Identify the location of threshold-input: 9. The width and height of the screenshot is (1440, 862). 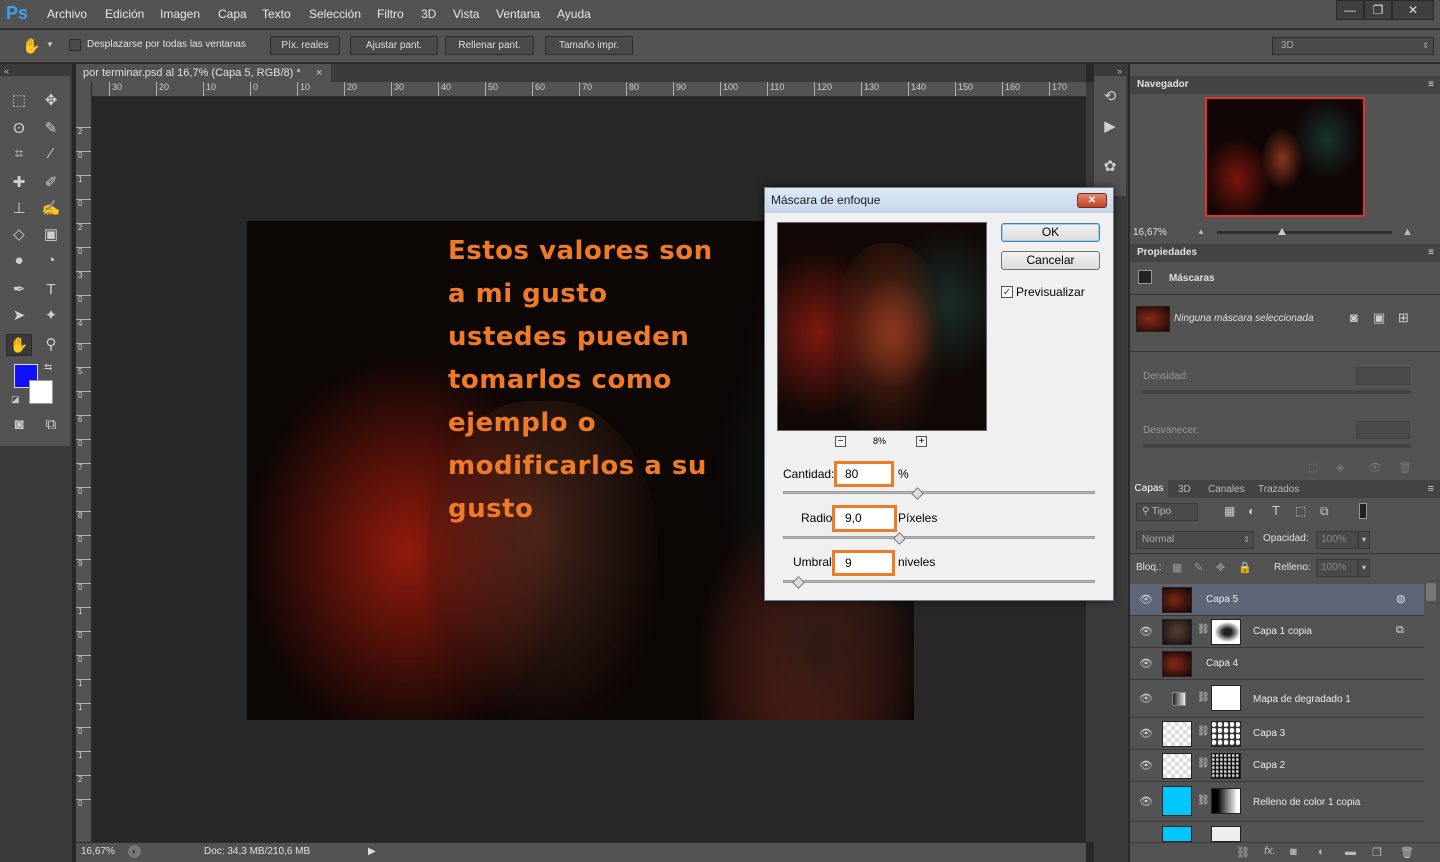
(863, 563).